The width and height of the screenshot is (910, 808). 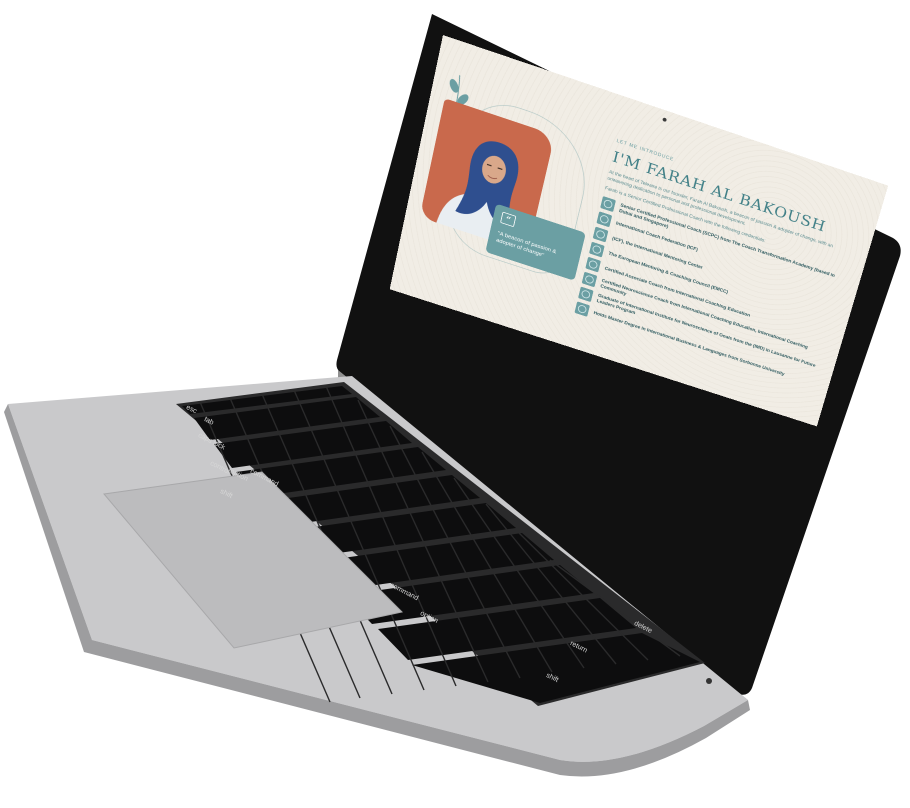 I want to click on quote-mark-icon: “, so click(x=508, y=219).